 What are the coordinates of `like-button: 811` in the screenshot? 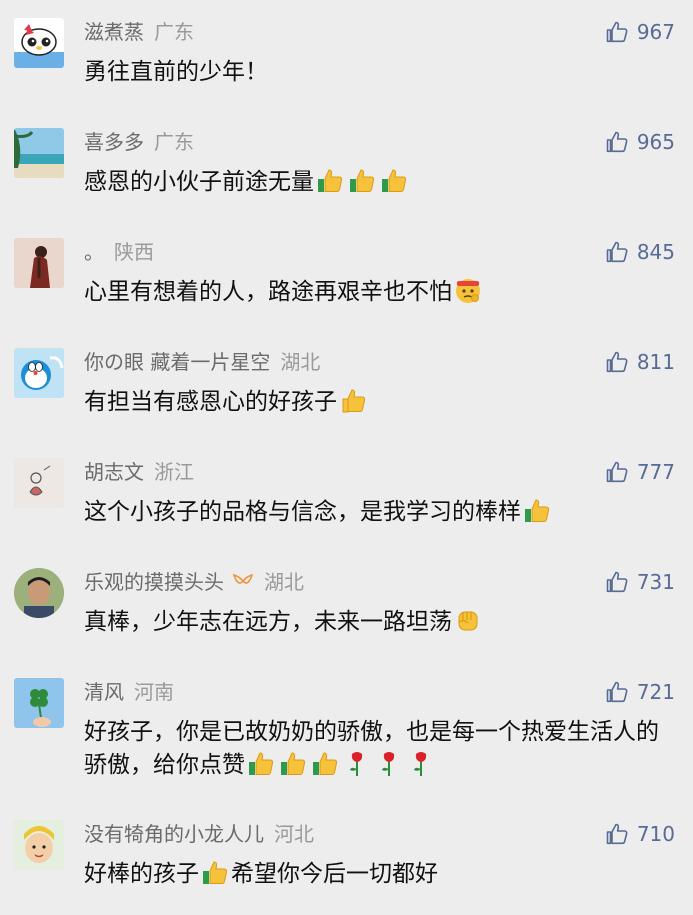 It's located at (640, 362).